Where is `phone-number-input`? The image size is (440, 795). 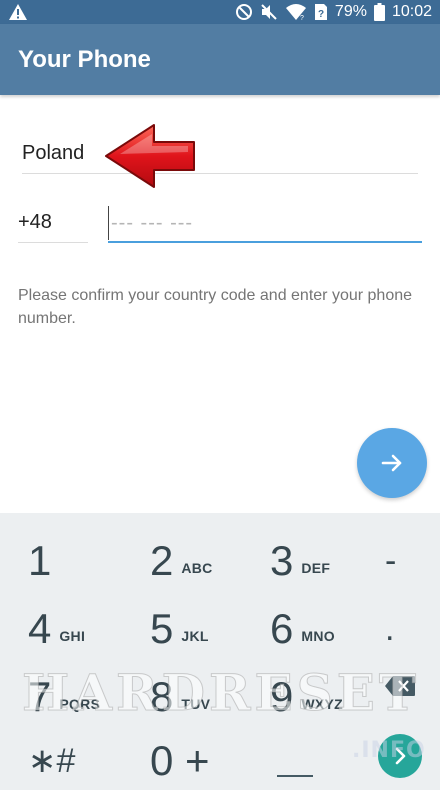
phone-number-input is located at coordinates (266, 223).